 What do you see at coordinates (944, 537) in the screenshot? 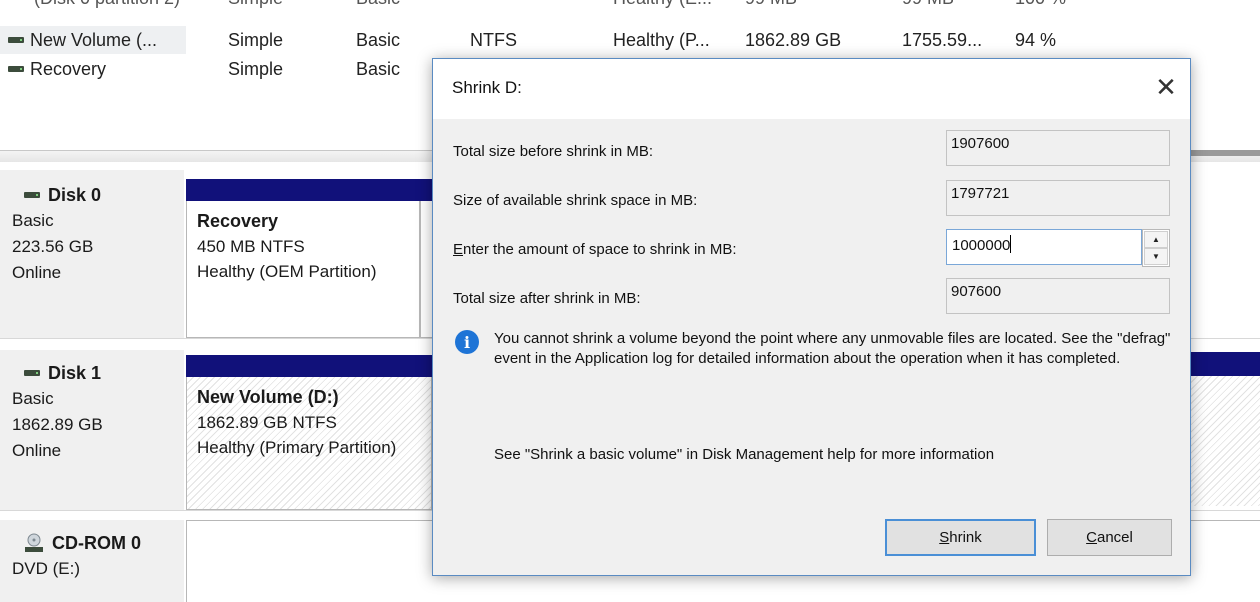
I see `shrink-button-accel: S` at bounding box center [944, 537].